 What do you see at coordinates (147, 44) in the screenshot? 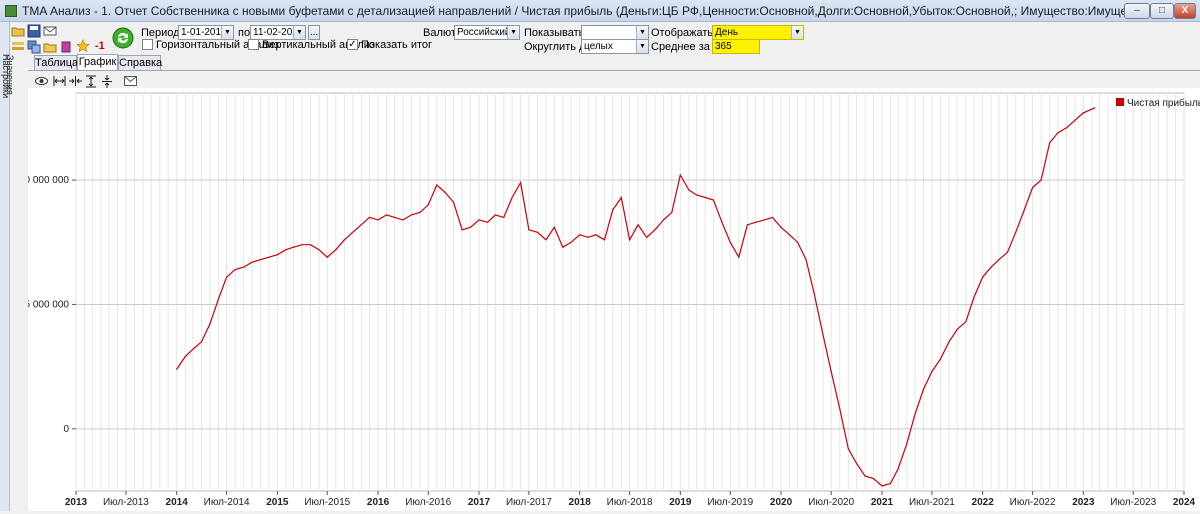
I see `horizontal-analysis-checkbox` at bounding box center [147, 44].